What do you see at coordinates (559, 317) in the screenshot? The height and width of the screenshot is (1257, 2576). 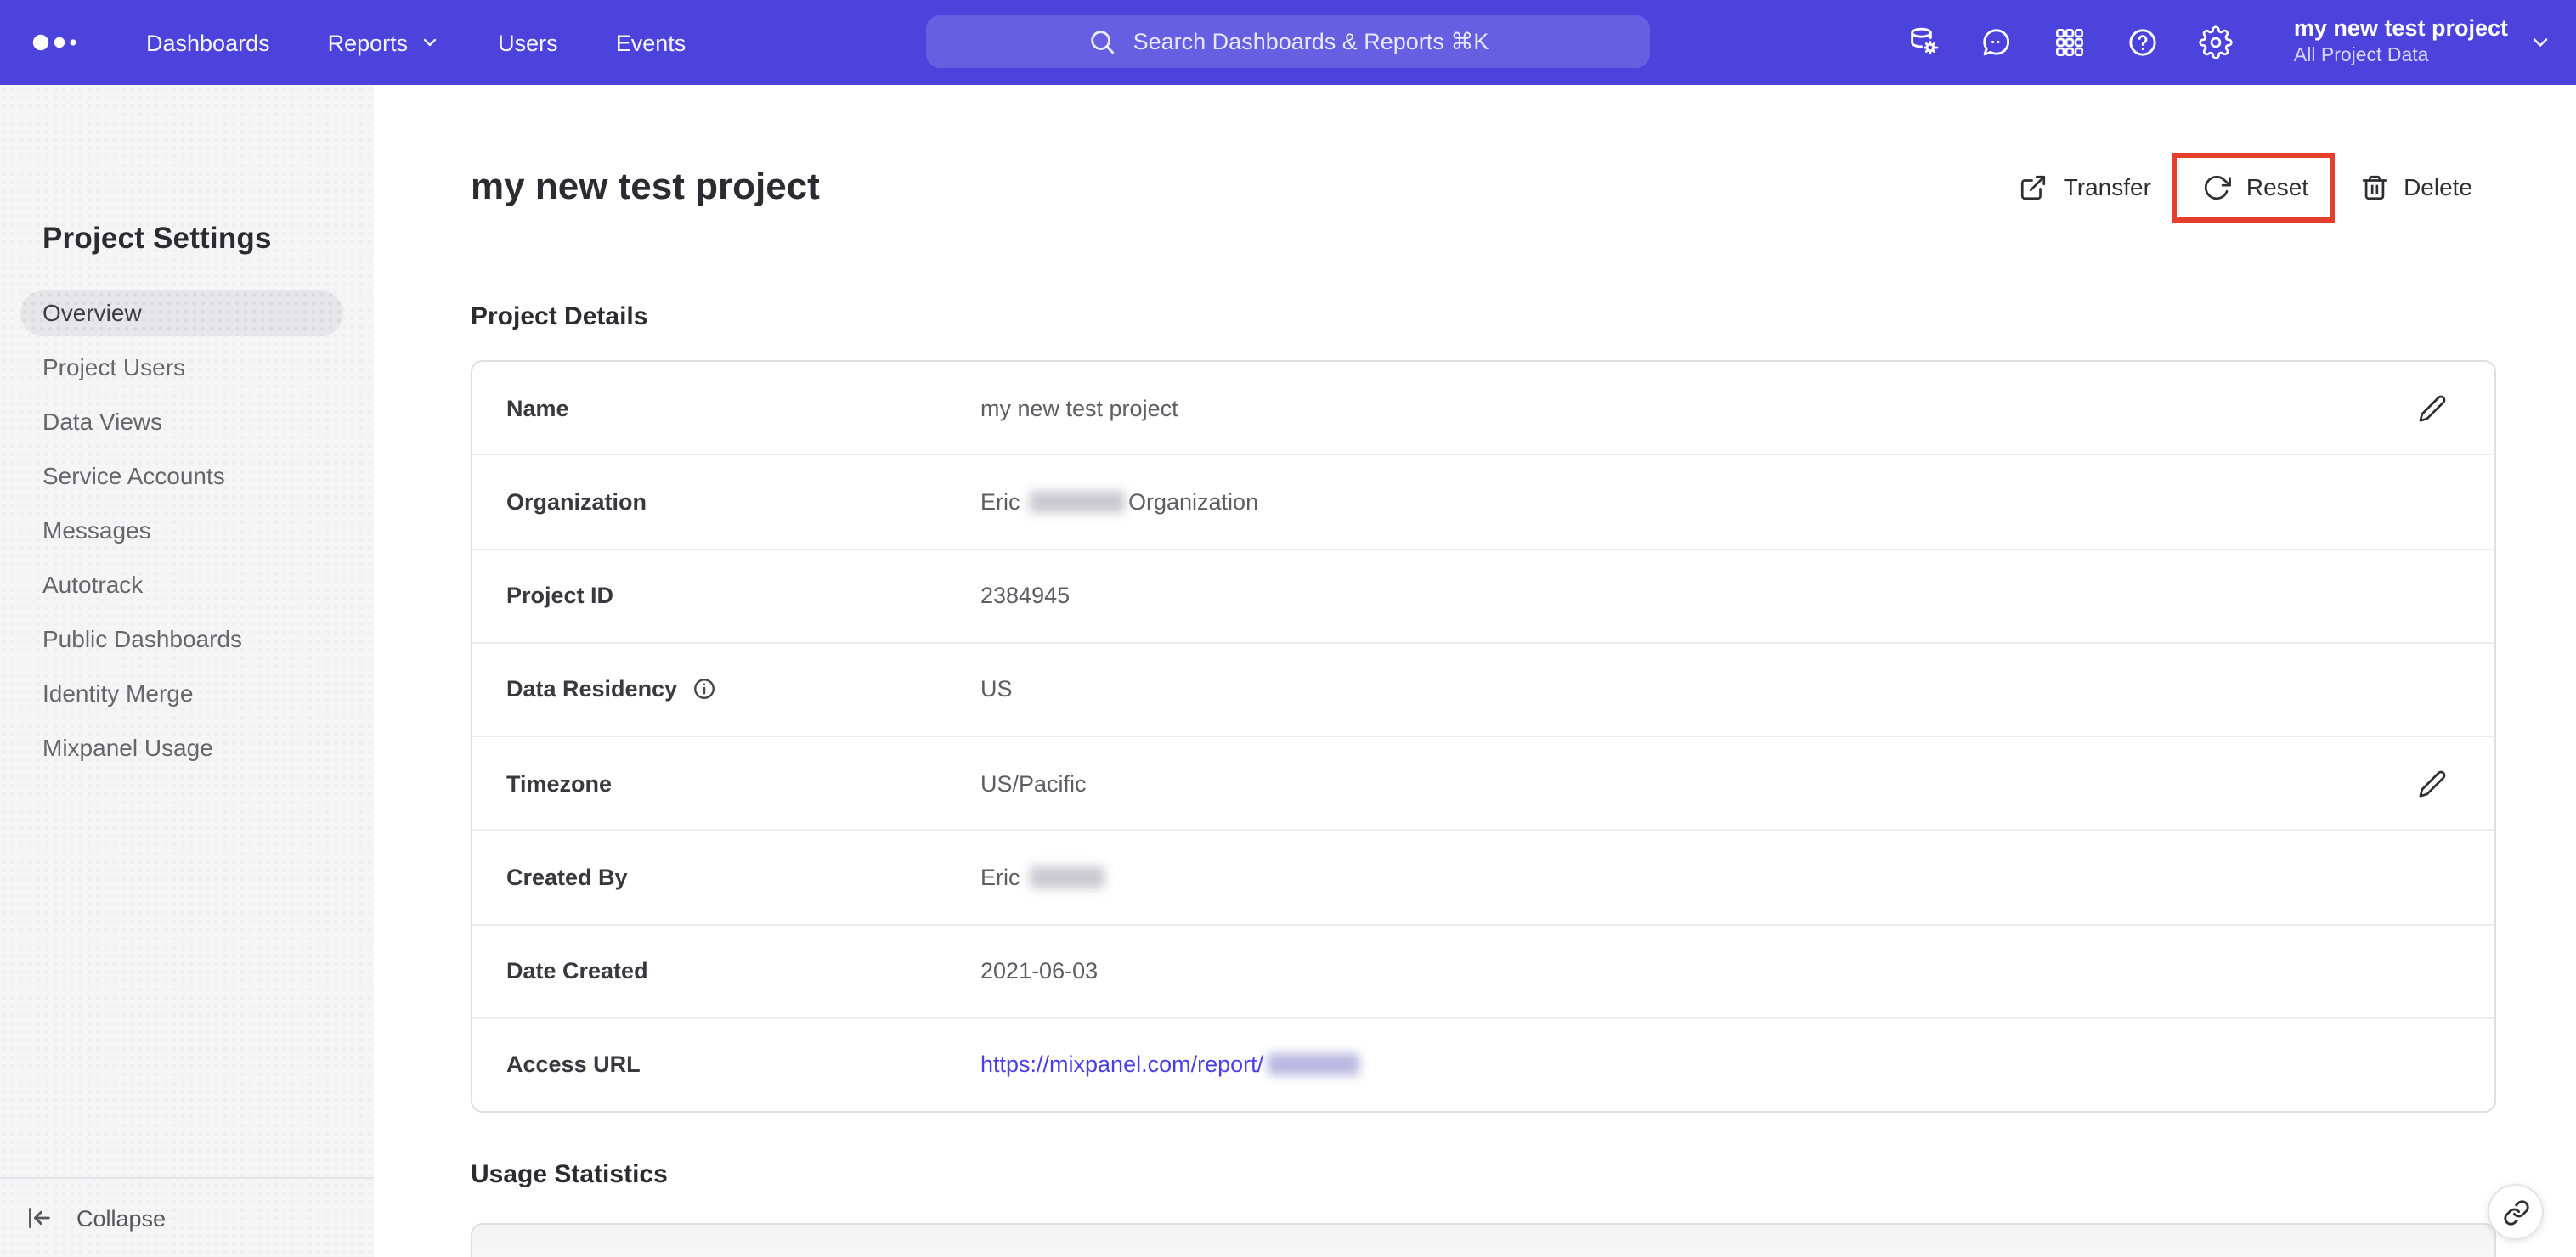 I see `project-details-heading: Project Details` at bounding box center [559, 317].